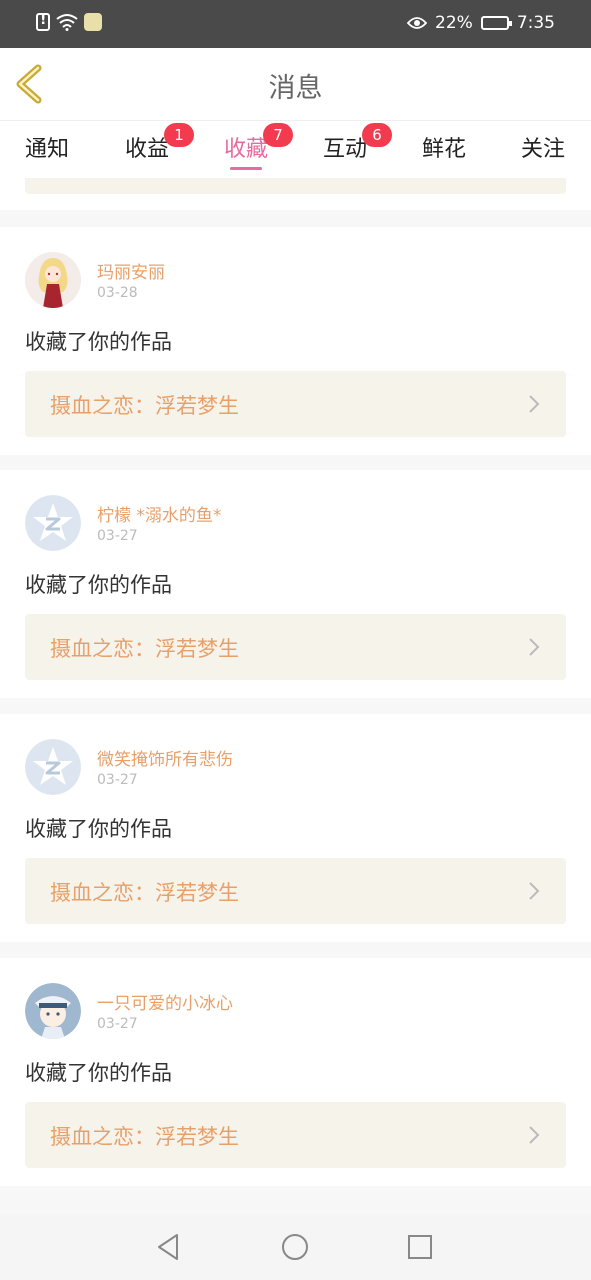 Image resolution: width=591 pixels, height=1280 pixels. I want to click on tab-follows: 关注, so click(542, 147).